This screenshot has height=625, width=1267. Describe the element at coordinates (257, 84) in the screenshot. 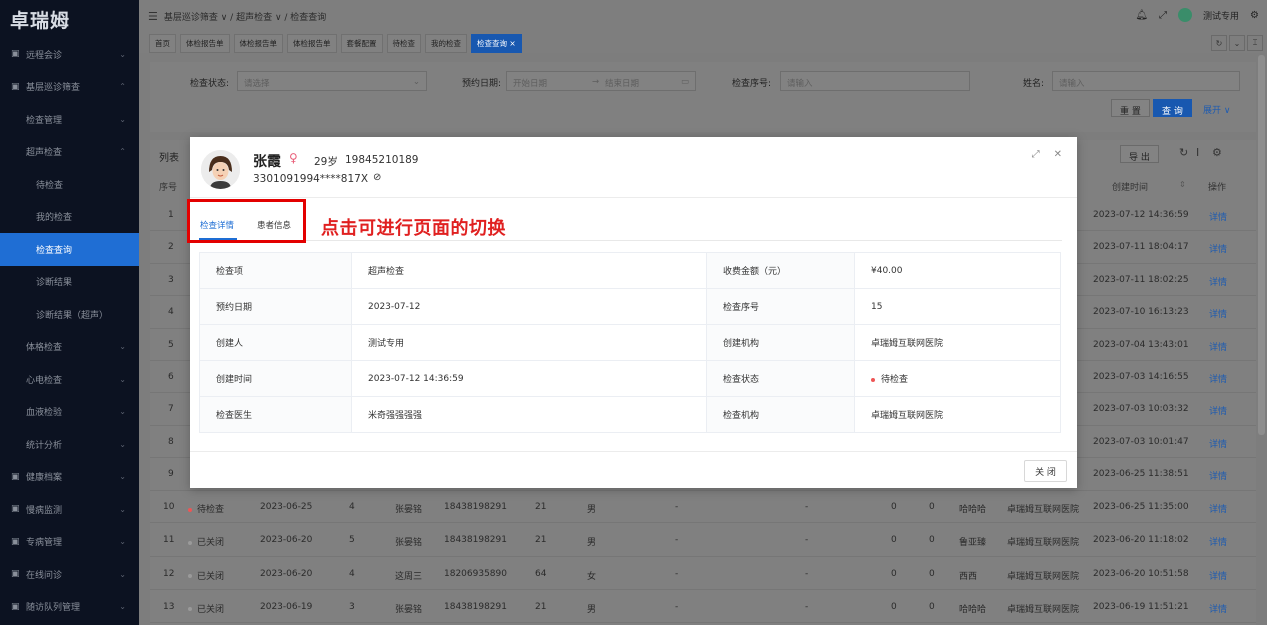

I see `status-placeholder: 请选择` at that location.